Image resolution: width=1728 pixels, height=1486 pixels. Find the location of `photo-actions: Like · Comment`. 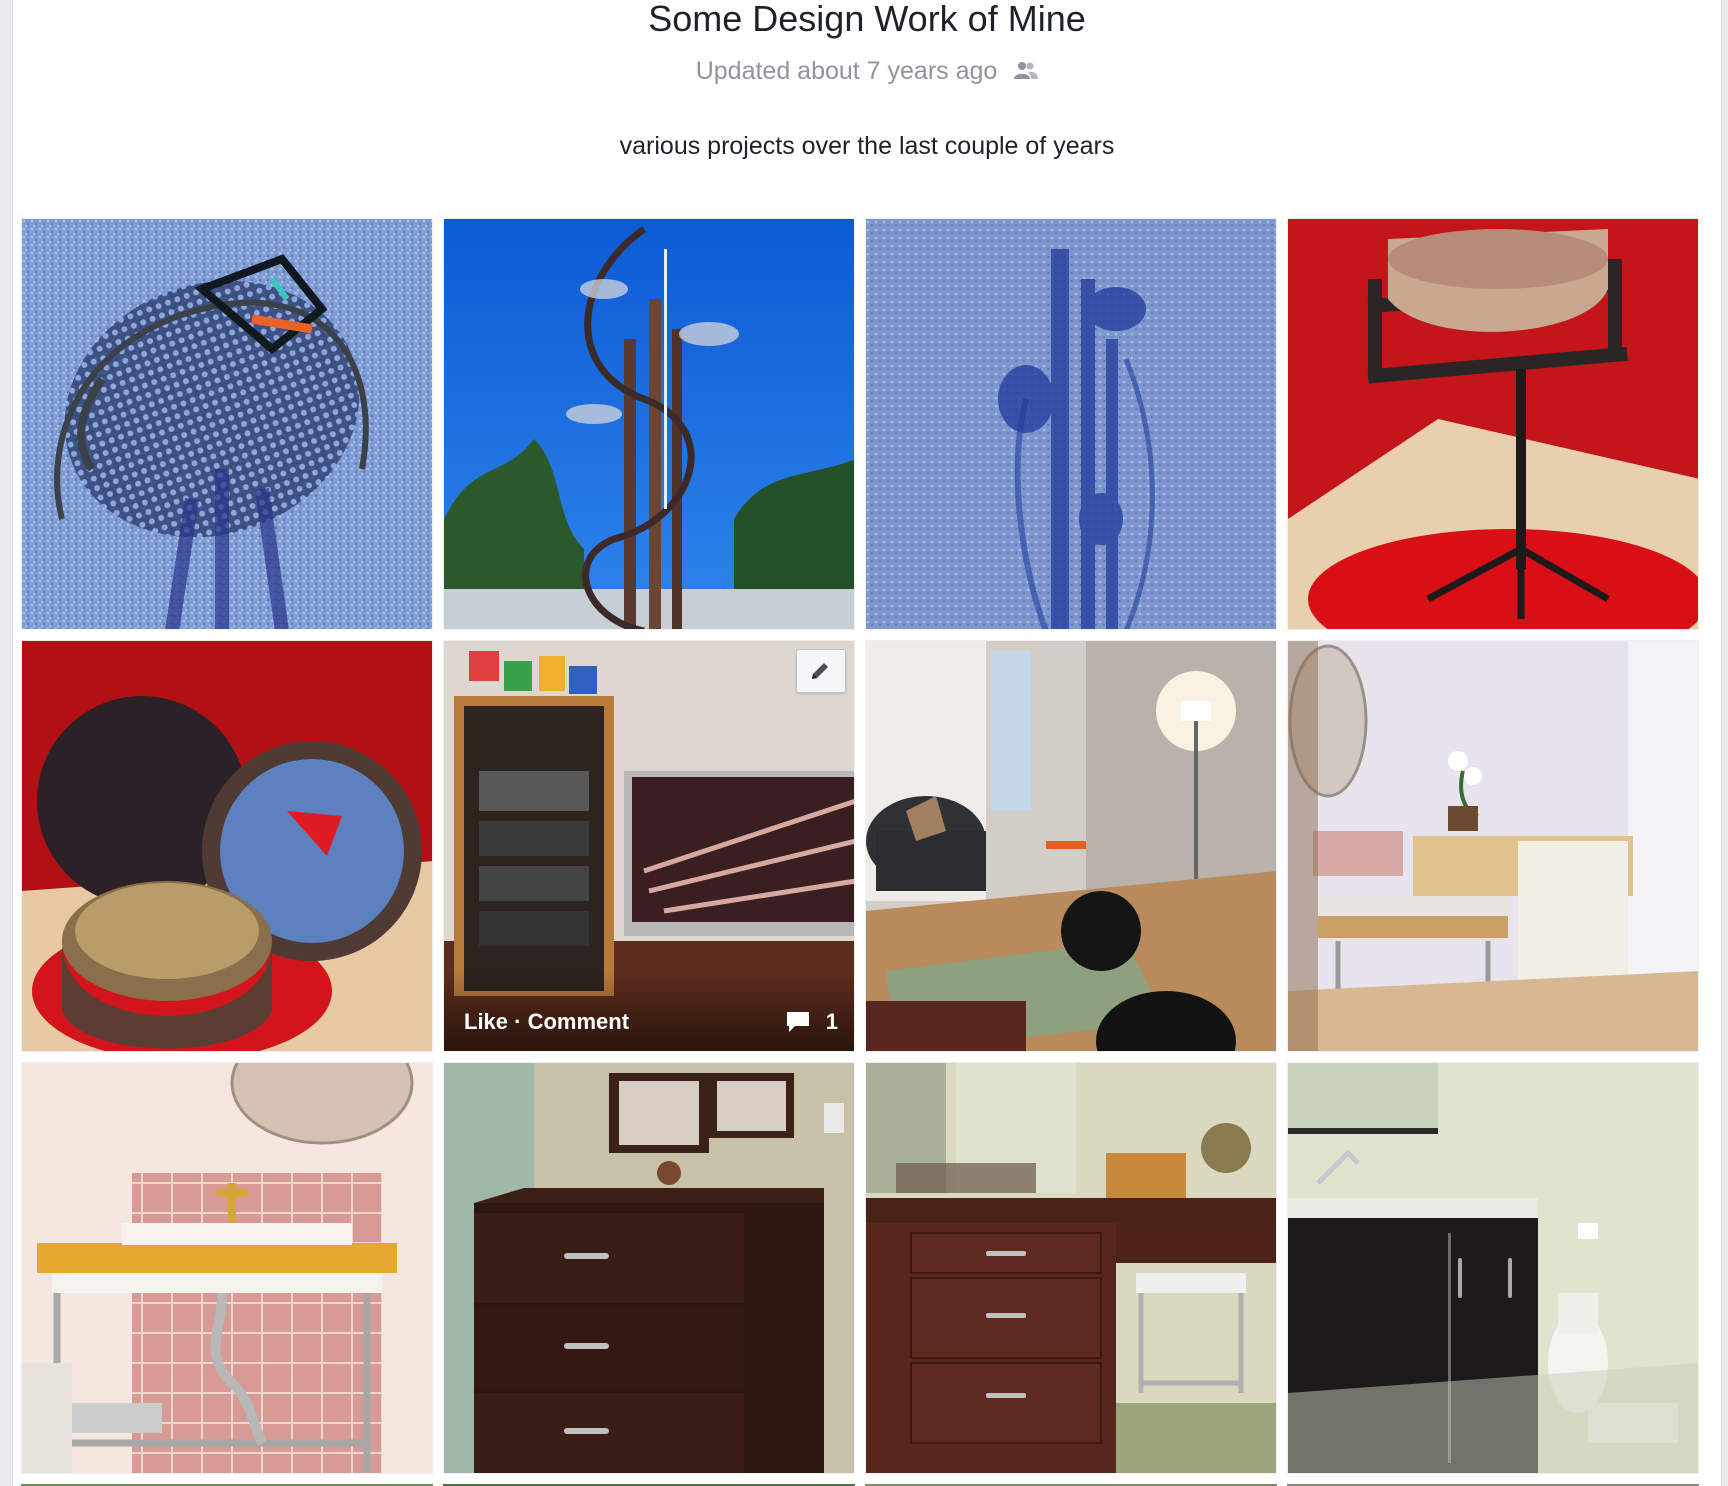

photo-actions: Like · Comment is located at coordinates (546, 1022).